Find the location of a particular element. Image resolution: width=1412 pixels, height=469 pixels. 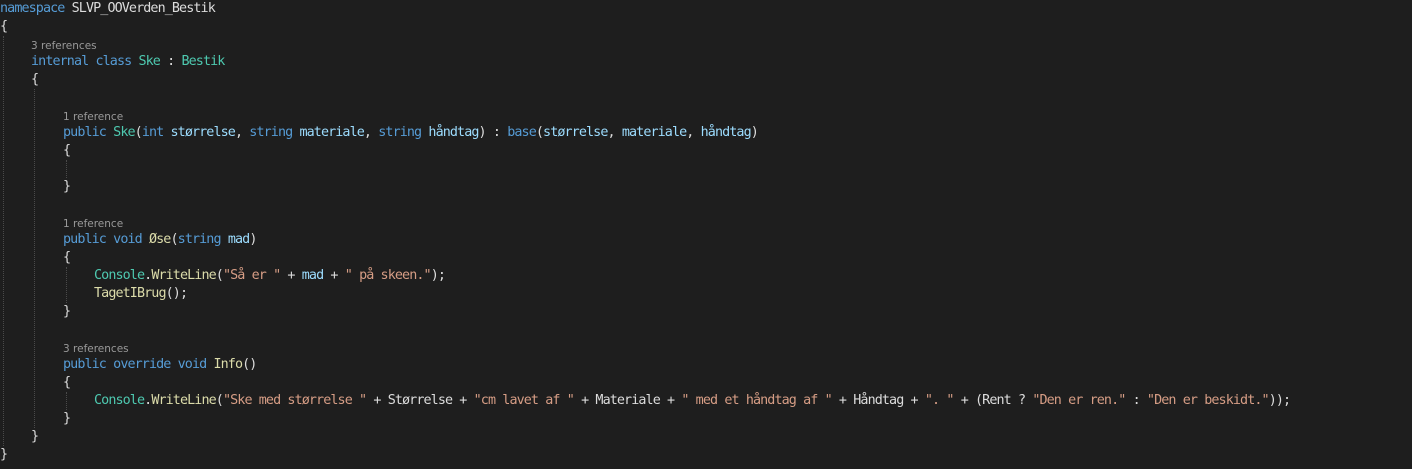

code-token-plain: + Størrelse + is located at coordinates (420, 400).